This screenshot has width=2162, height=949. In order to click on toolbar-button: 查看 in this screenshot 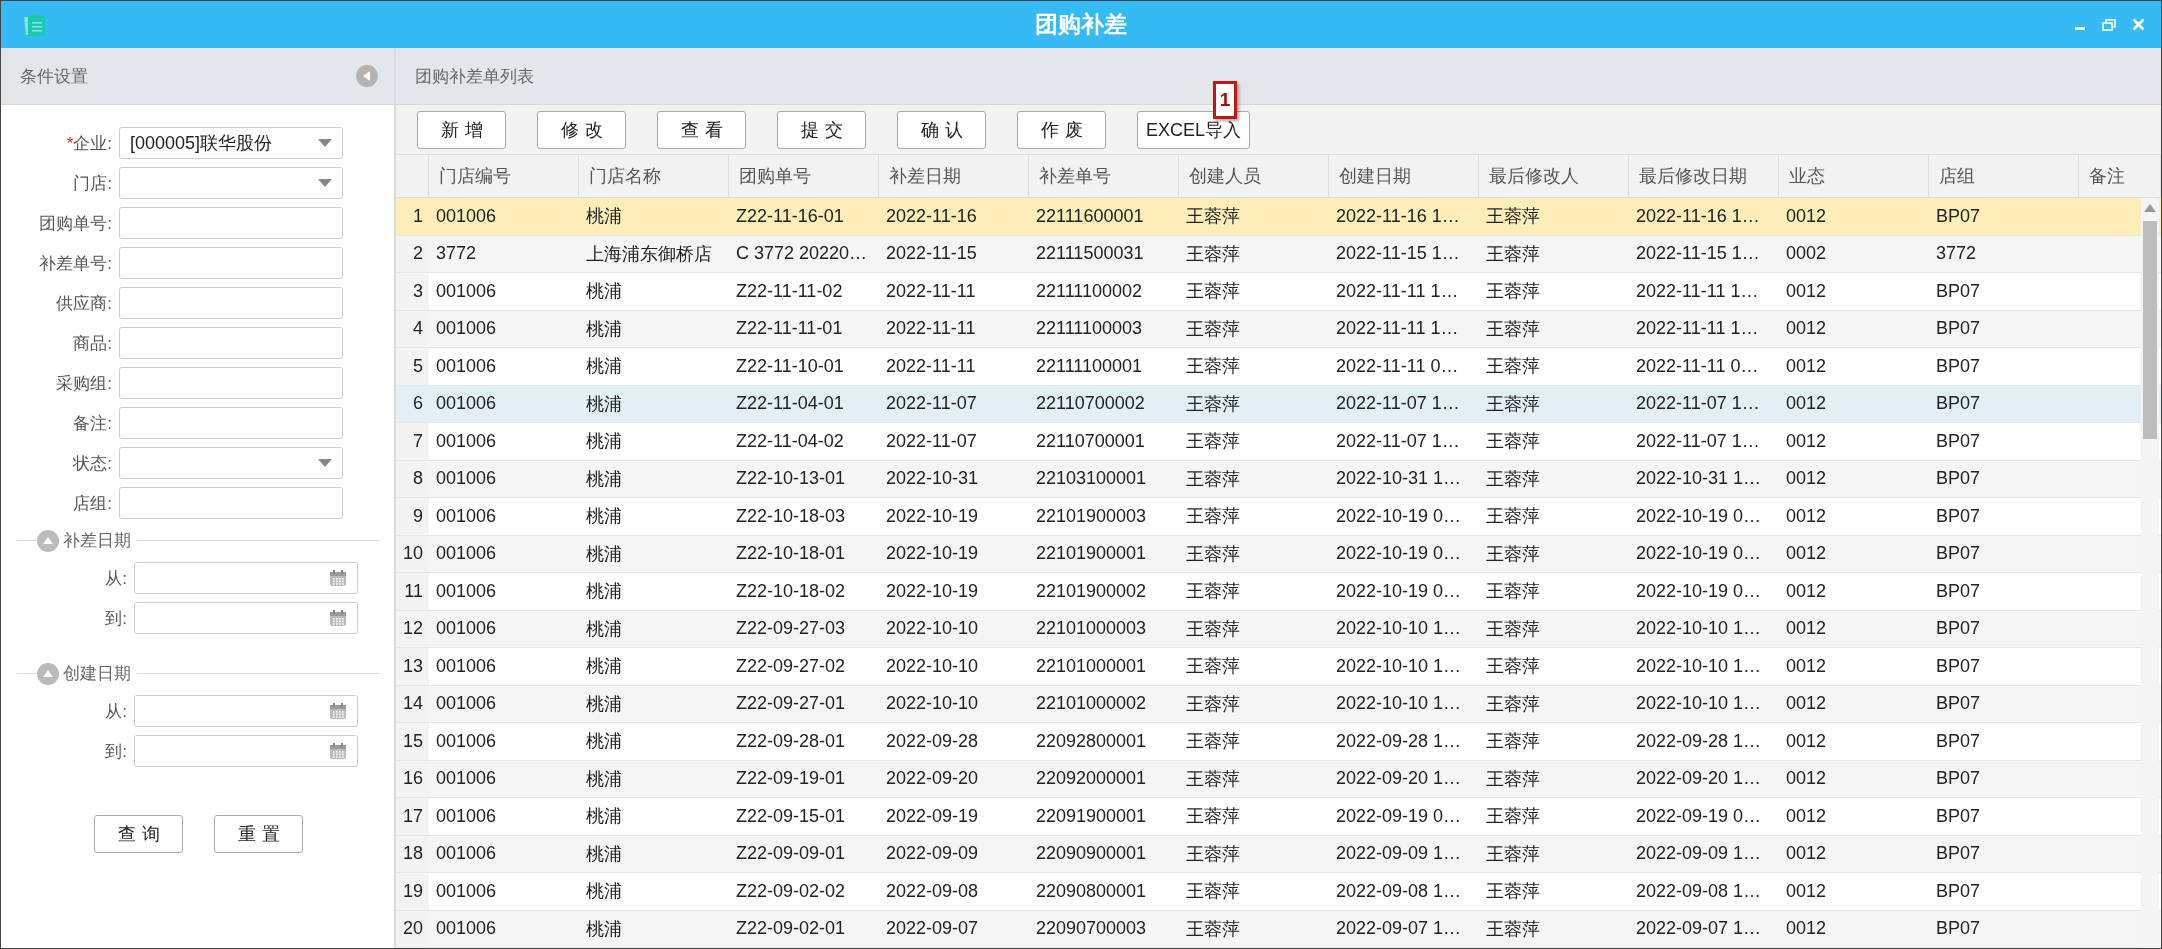, I will do `click(701, 129)`.